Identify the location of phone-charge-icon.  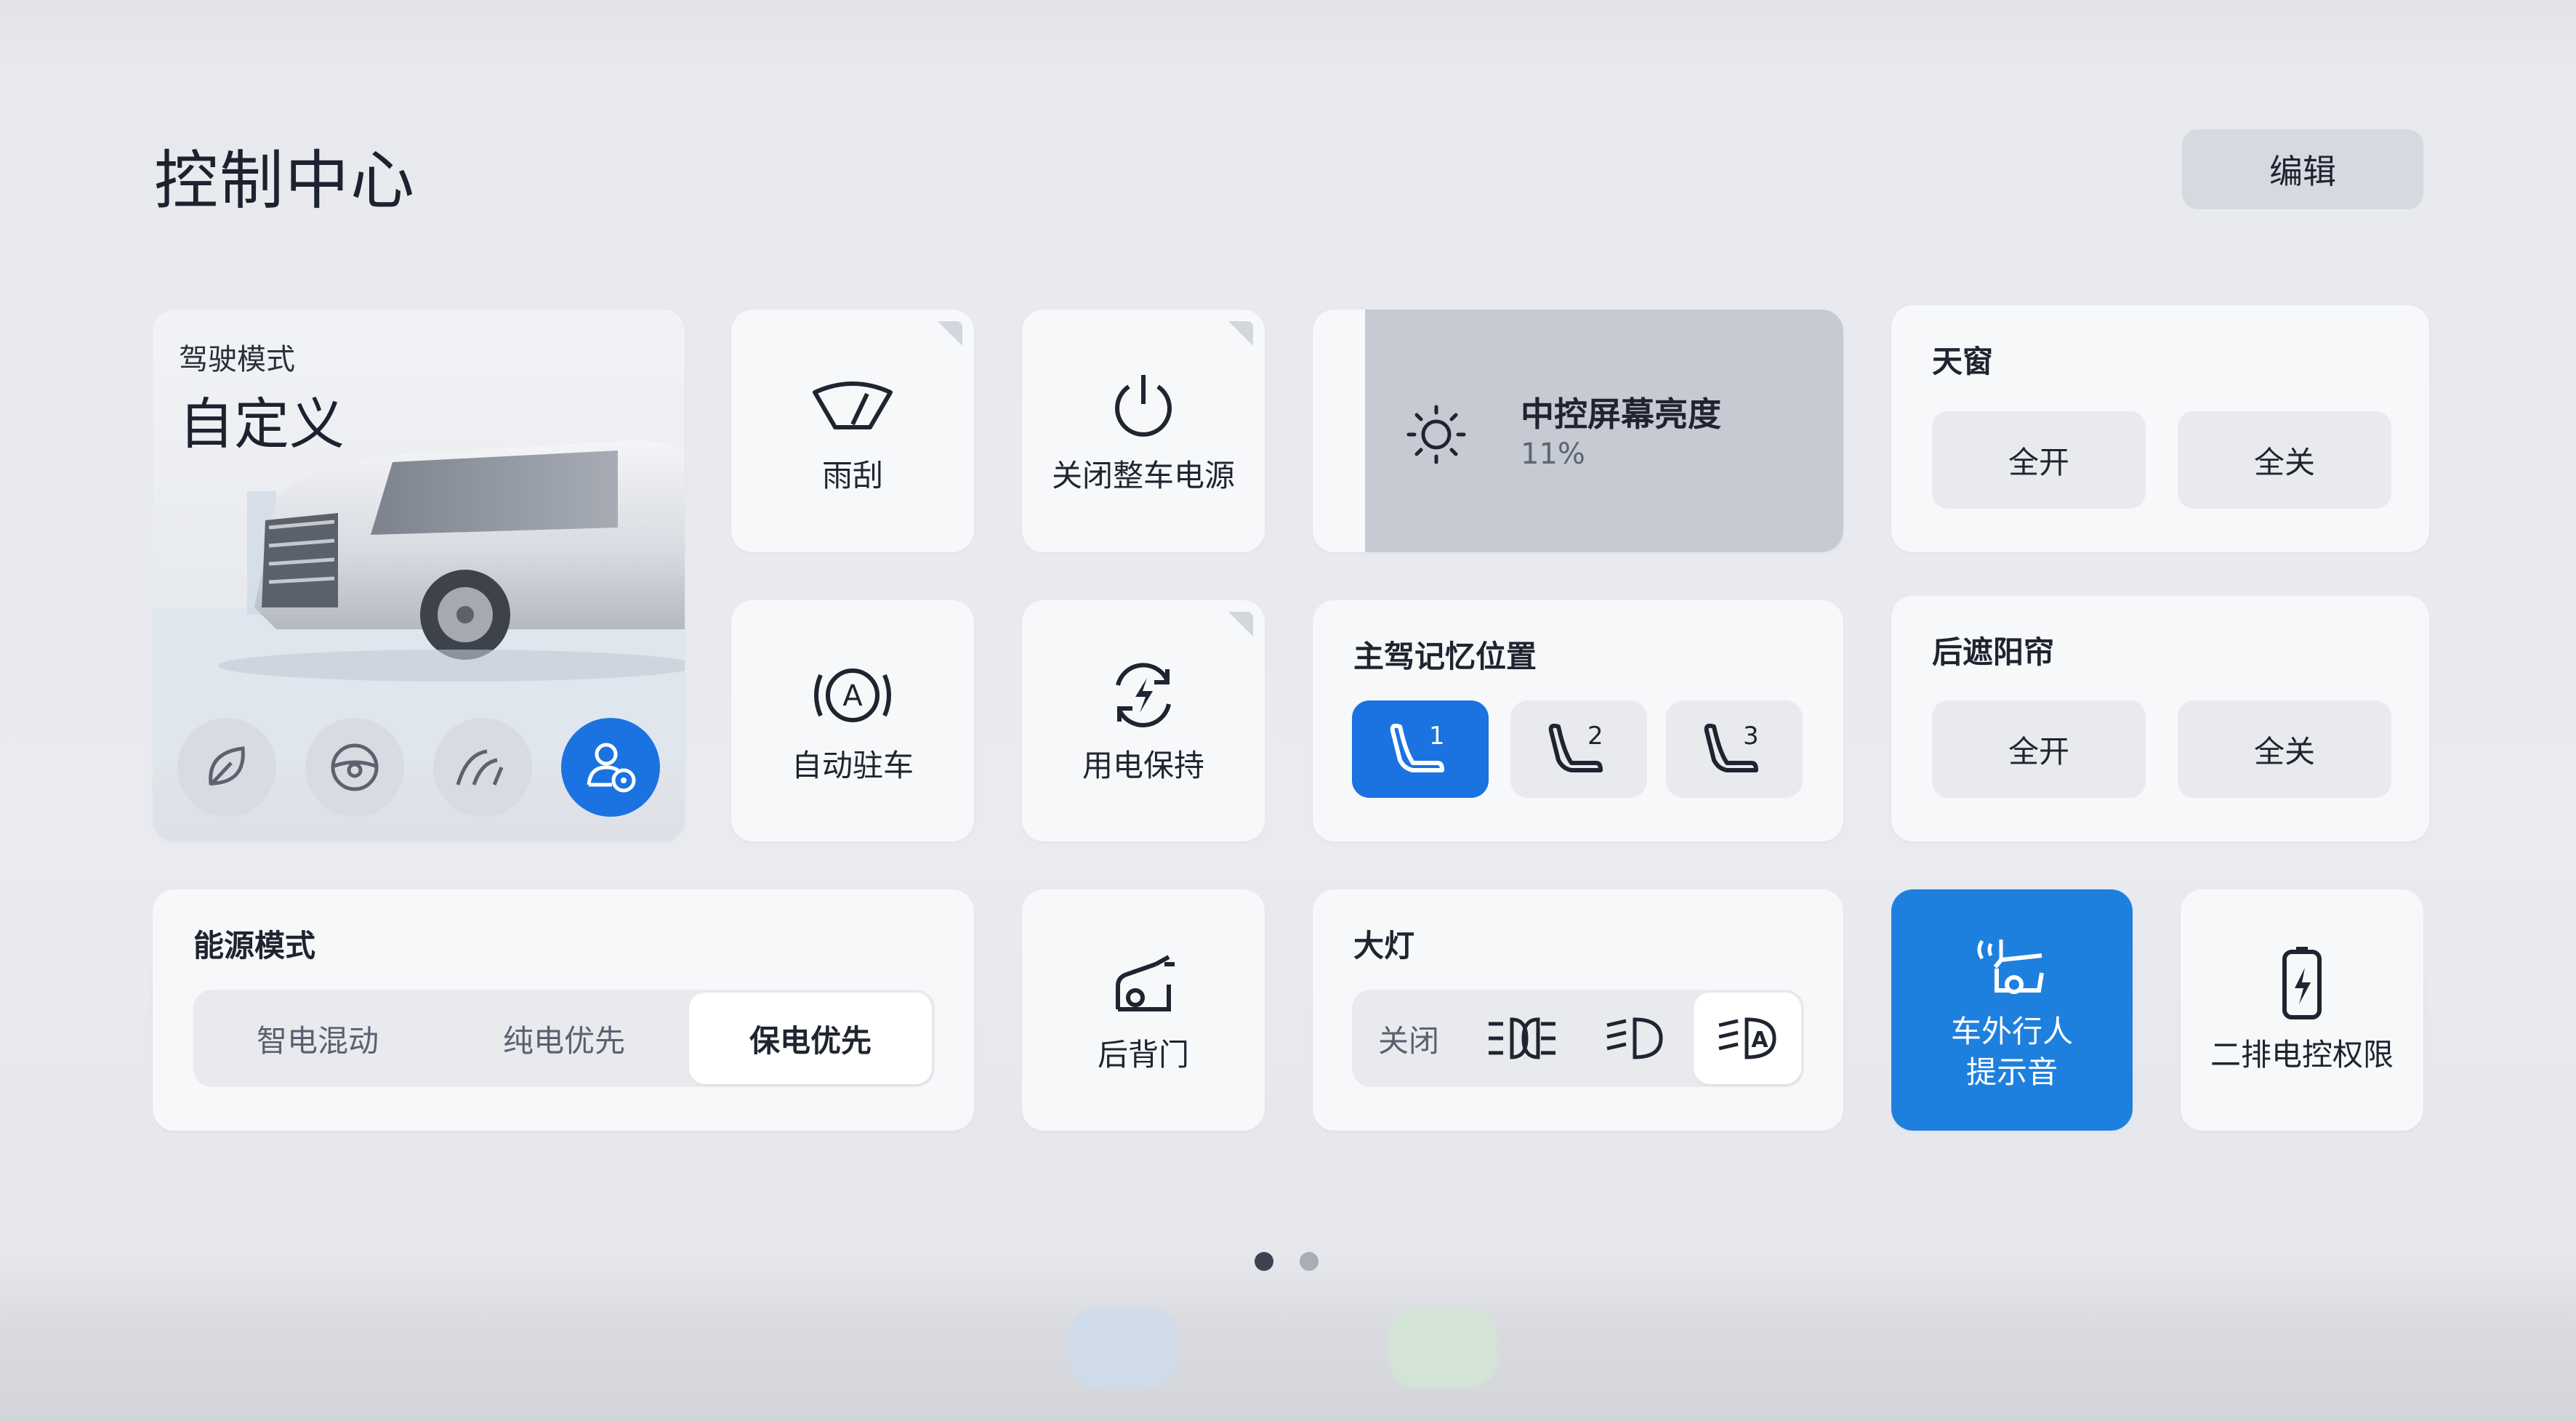
(2302, 983).